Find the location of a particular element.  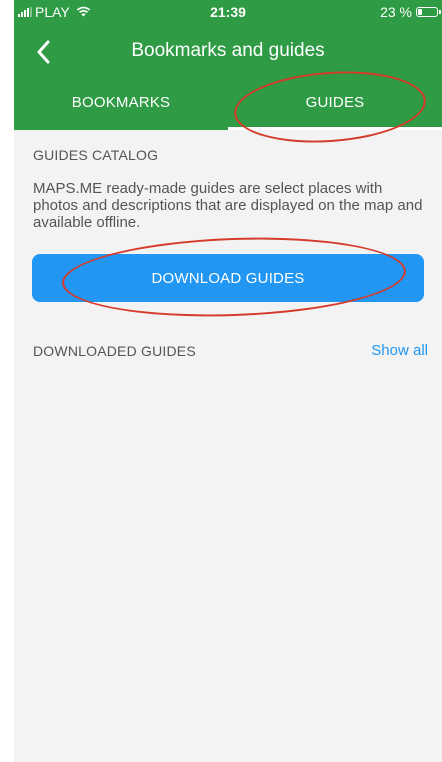

clock-time: 21:39 is located at coordinates (228, 12).